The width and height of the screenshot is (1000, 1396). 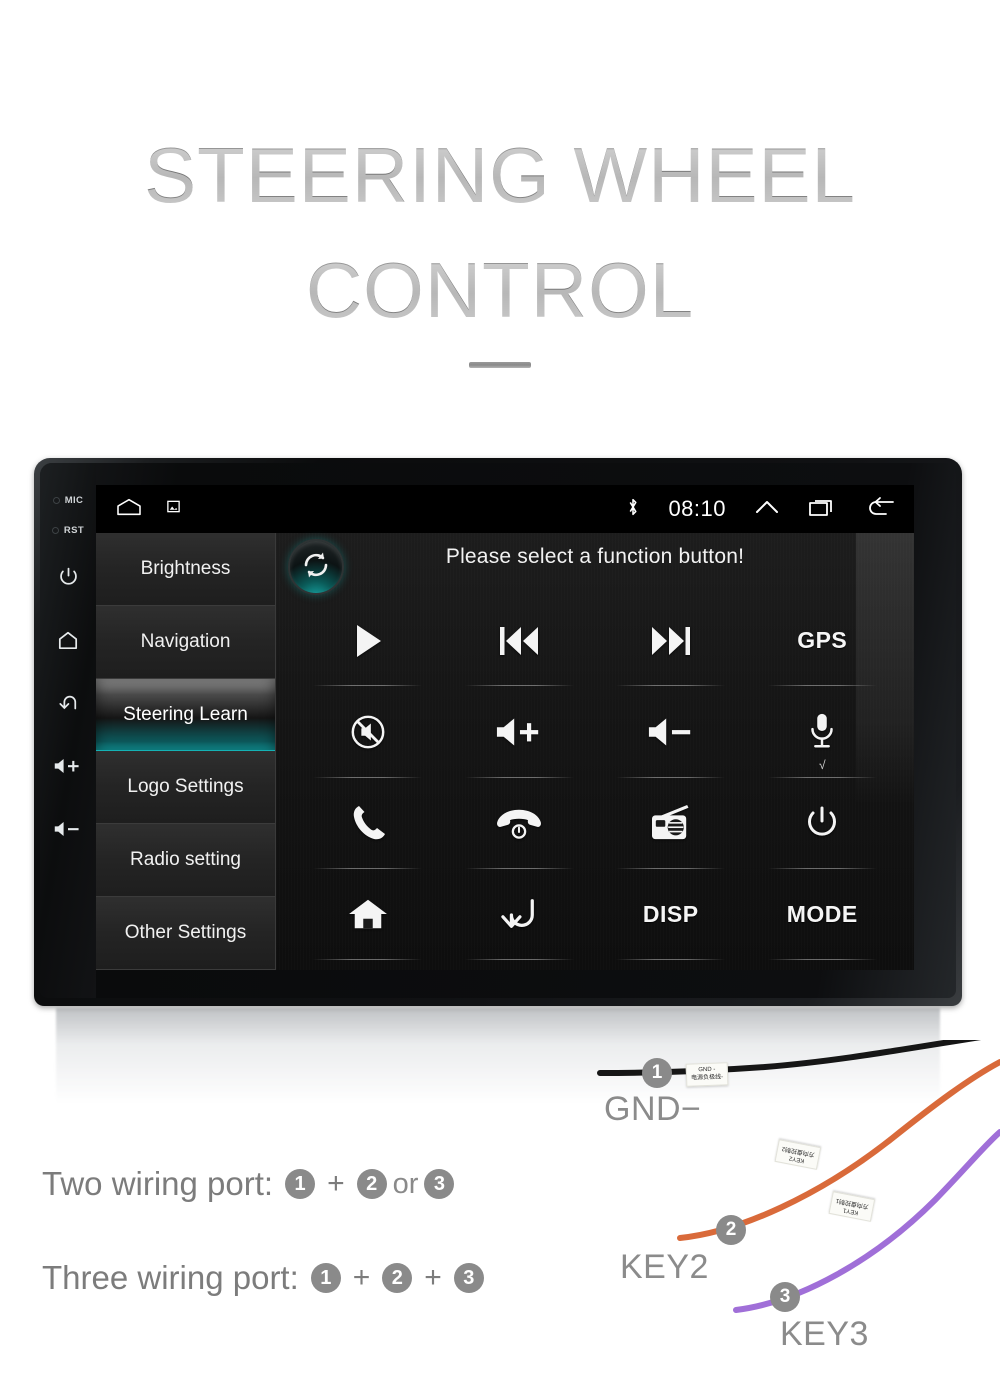 I want to click on menu-item-navigation: Navigation, so click(x=185, y=642).